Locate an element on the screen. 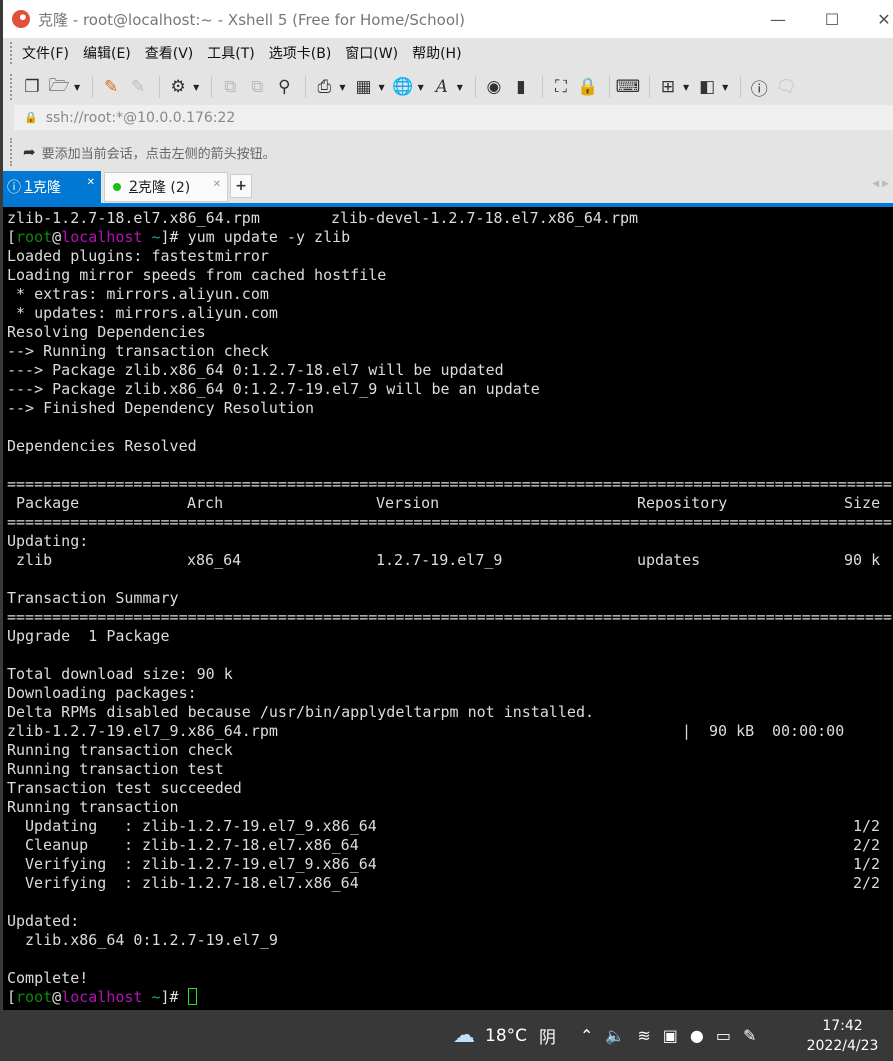 This screenshot has width=893, height=1061. session-tabs: ⓘ 1 克隆 ✕ 2 克隆 (2) ✕ + ◀ ▶ is located at coordinates (448, 187).